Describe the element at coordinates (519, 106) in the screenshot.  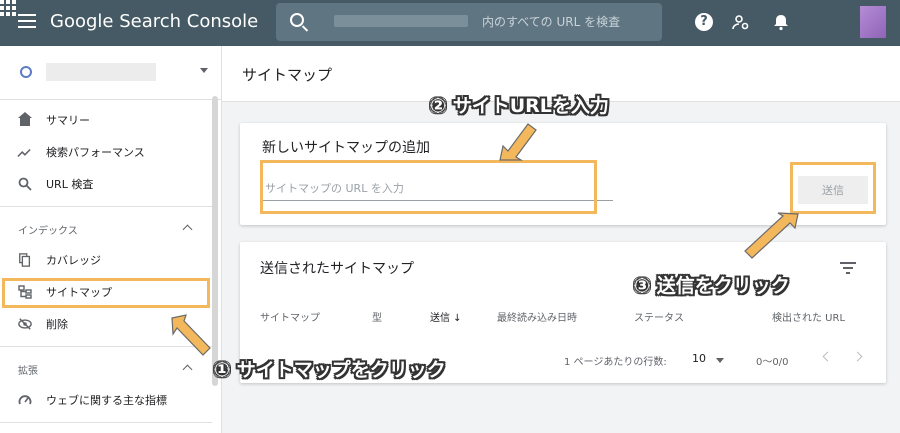
I see `annotation-step2: ② サイトURLを入力` at that location.